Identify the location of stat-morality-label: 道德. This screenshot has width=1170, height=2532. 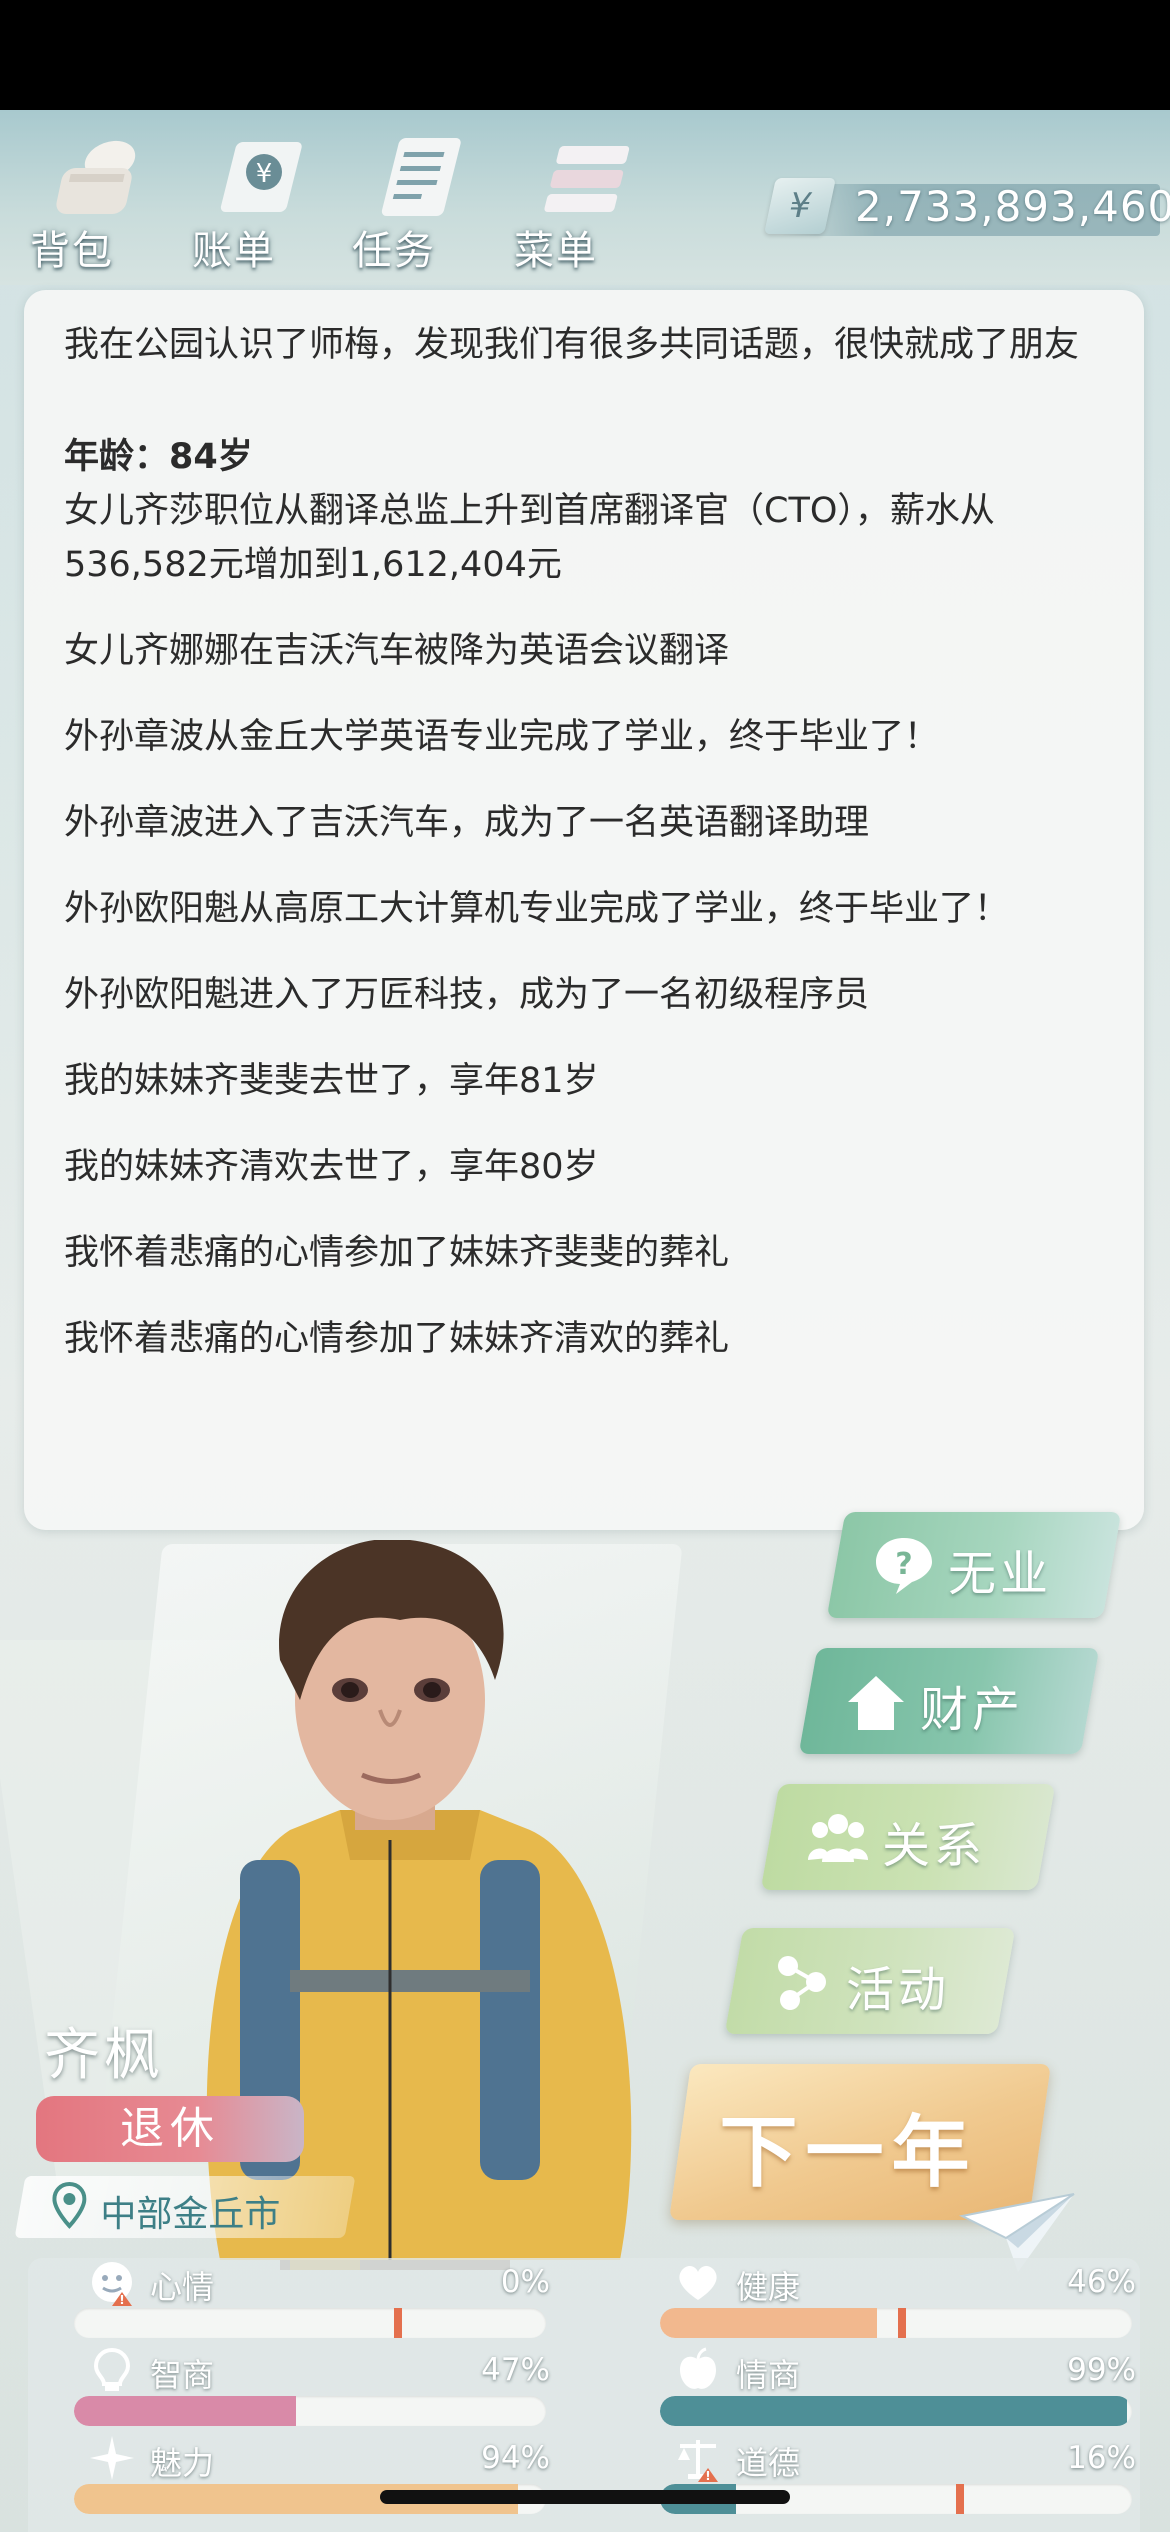
(768, 2463).